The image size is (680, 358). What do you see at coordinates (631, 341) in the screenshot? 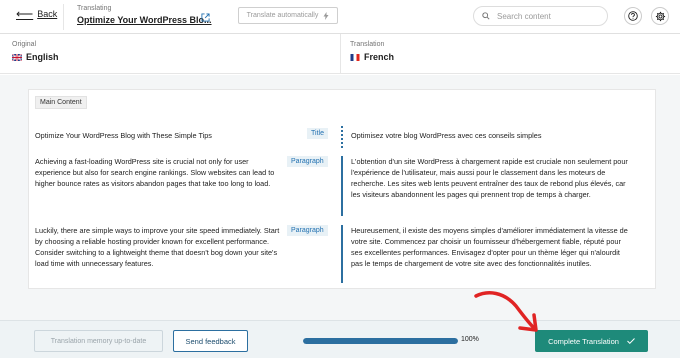
I see `checkmark-icon` at bounding box center [631, 341].